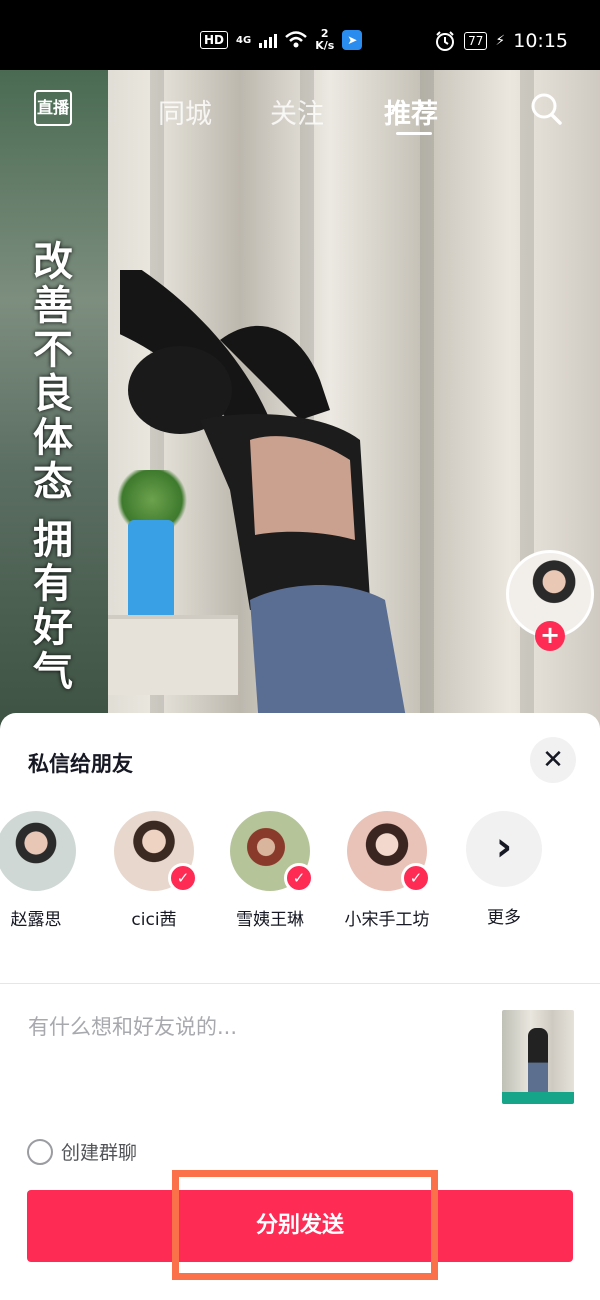 This screenshot has width=600, height=1300. I want to click on chevron-right-icon: ›, so click(504, 849).